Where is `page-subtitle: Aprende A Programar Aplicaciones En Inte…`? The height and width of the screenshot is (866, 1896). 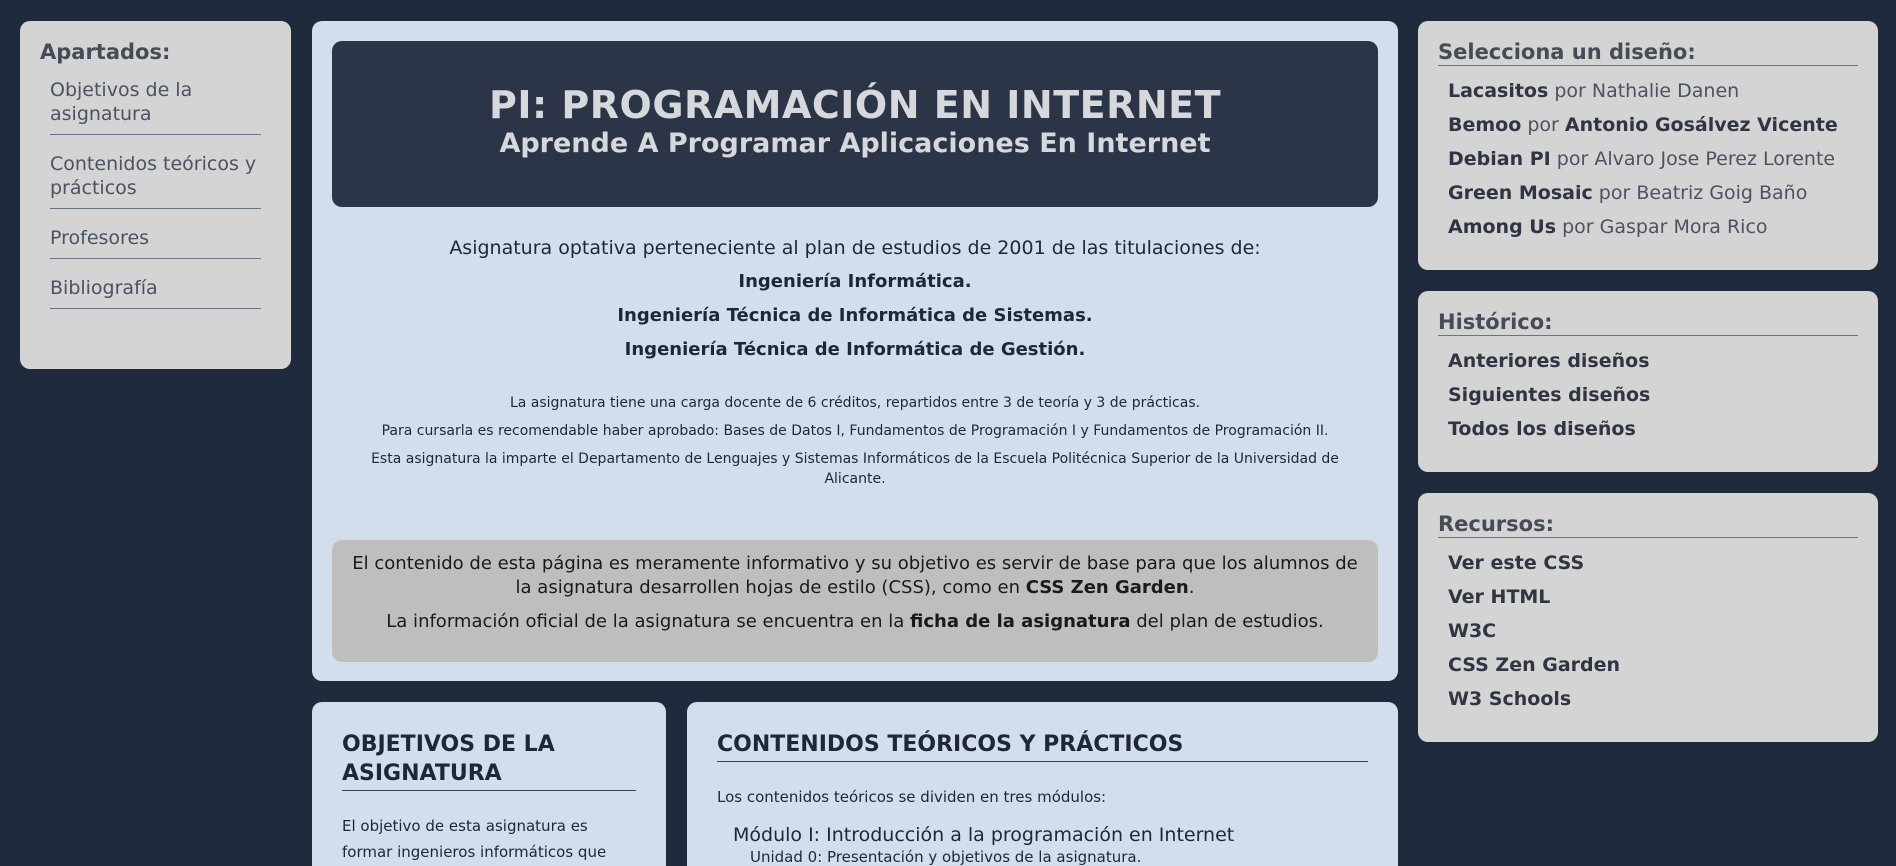 page-subtitle: Aprende A Programar Aplicaciones En Inte… is located at coordinates (855, 143).